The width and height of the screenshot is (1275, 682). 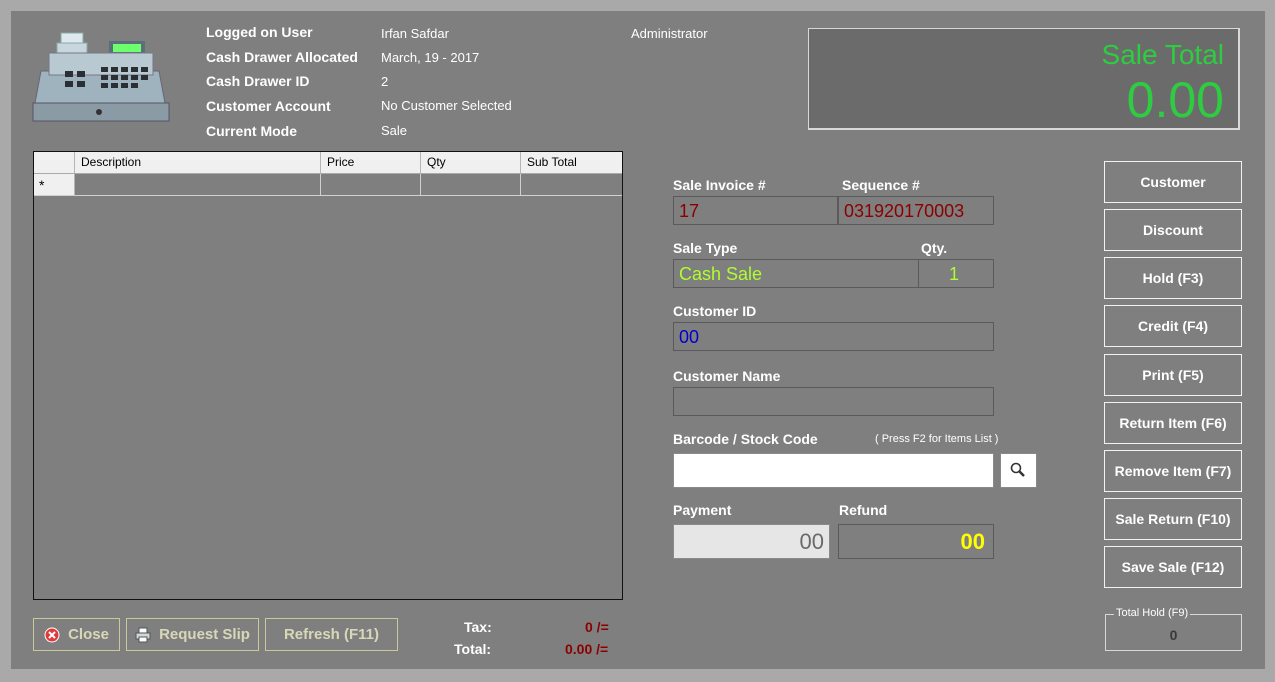 I want to click on customer-id-field: 00, so click(x=833, y=336).